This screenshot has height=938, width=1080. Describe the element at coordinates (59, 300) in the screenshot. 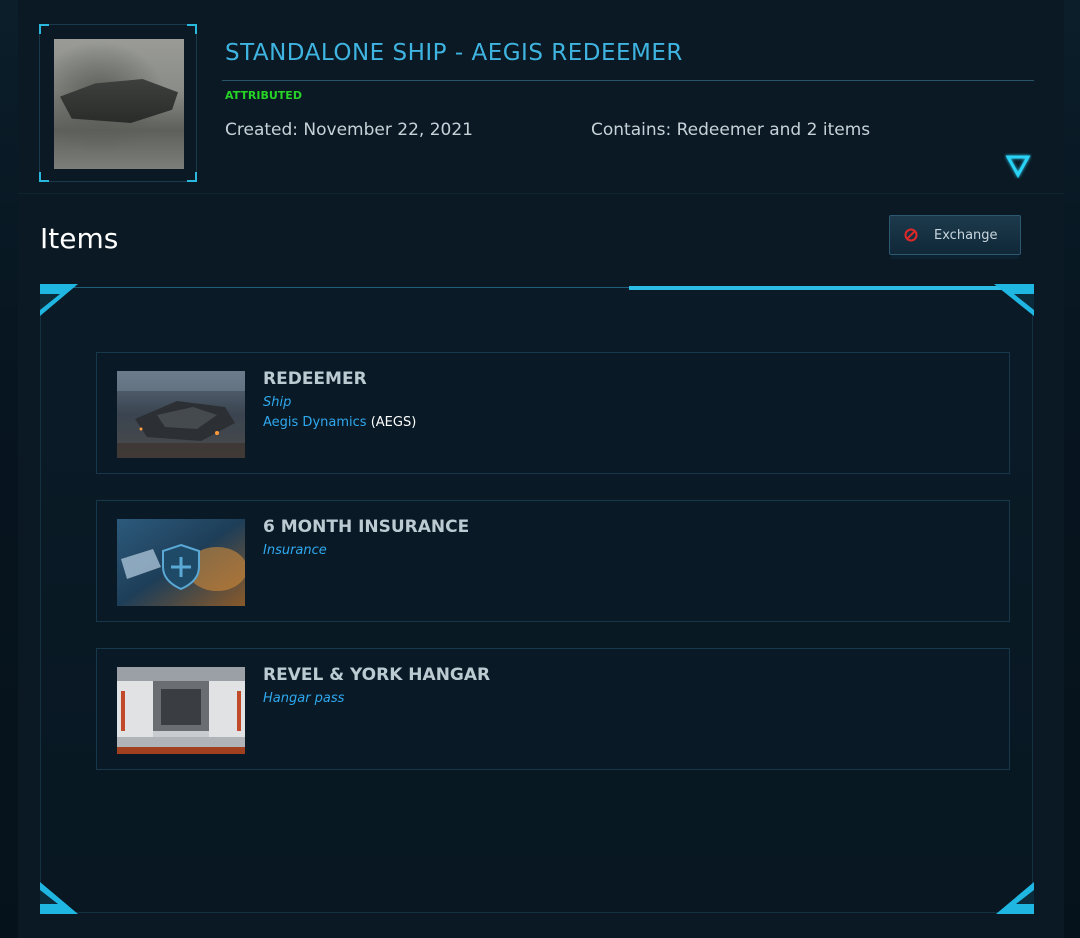

I see `corner-accent-top-left` at that location.